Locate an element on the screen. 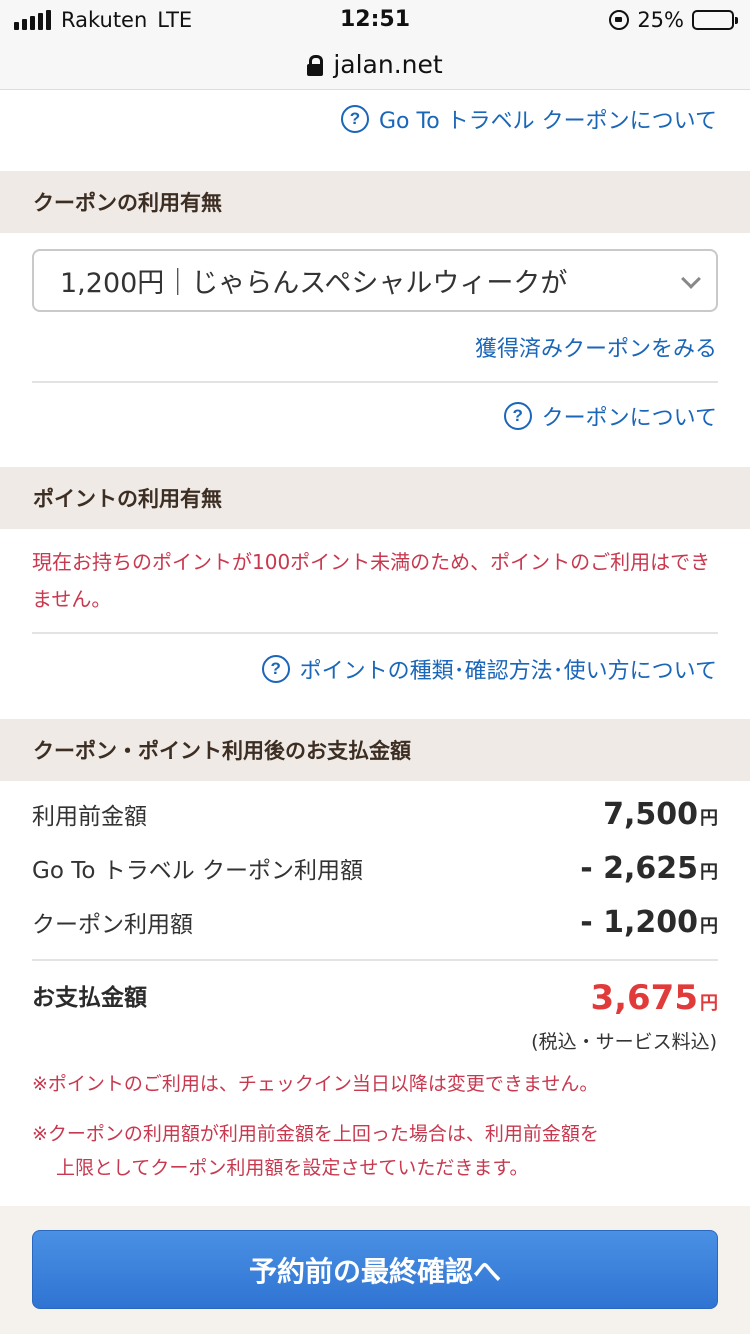  total-row: お支払金額 3,675 円 is located at coordinates (375, 998).